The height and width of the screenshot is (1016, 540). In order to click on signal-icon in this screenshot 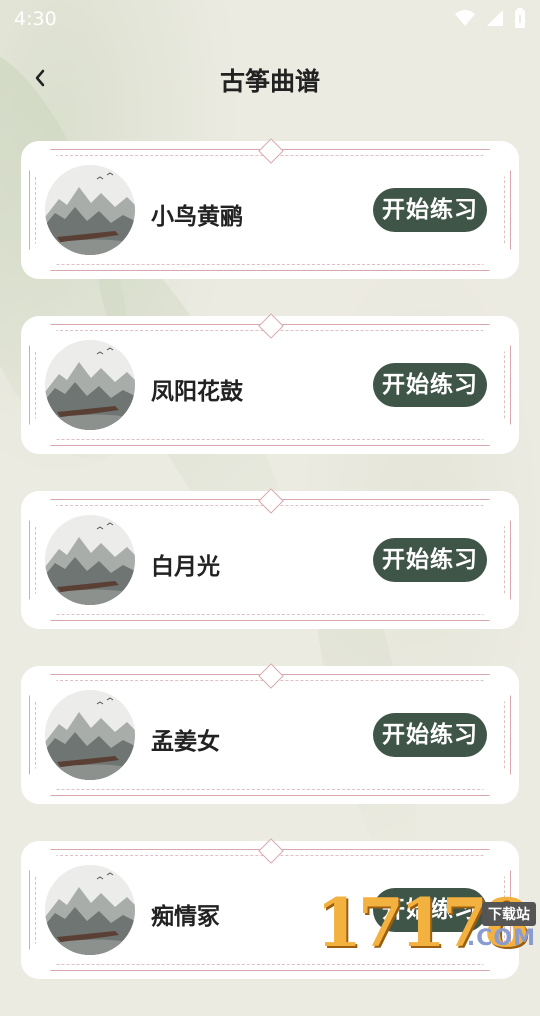, I will do `click(495, 20)`.